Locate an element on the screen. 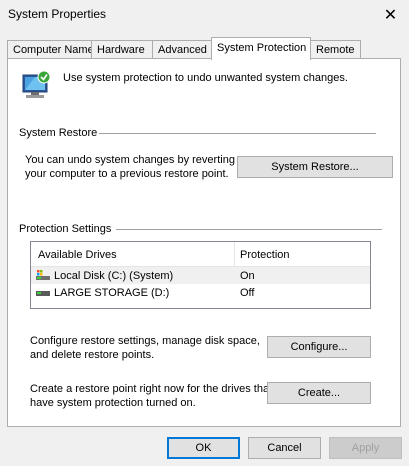  close-button: ✕ is located at coordinates (390, 15).